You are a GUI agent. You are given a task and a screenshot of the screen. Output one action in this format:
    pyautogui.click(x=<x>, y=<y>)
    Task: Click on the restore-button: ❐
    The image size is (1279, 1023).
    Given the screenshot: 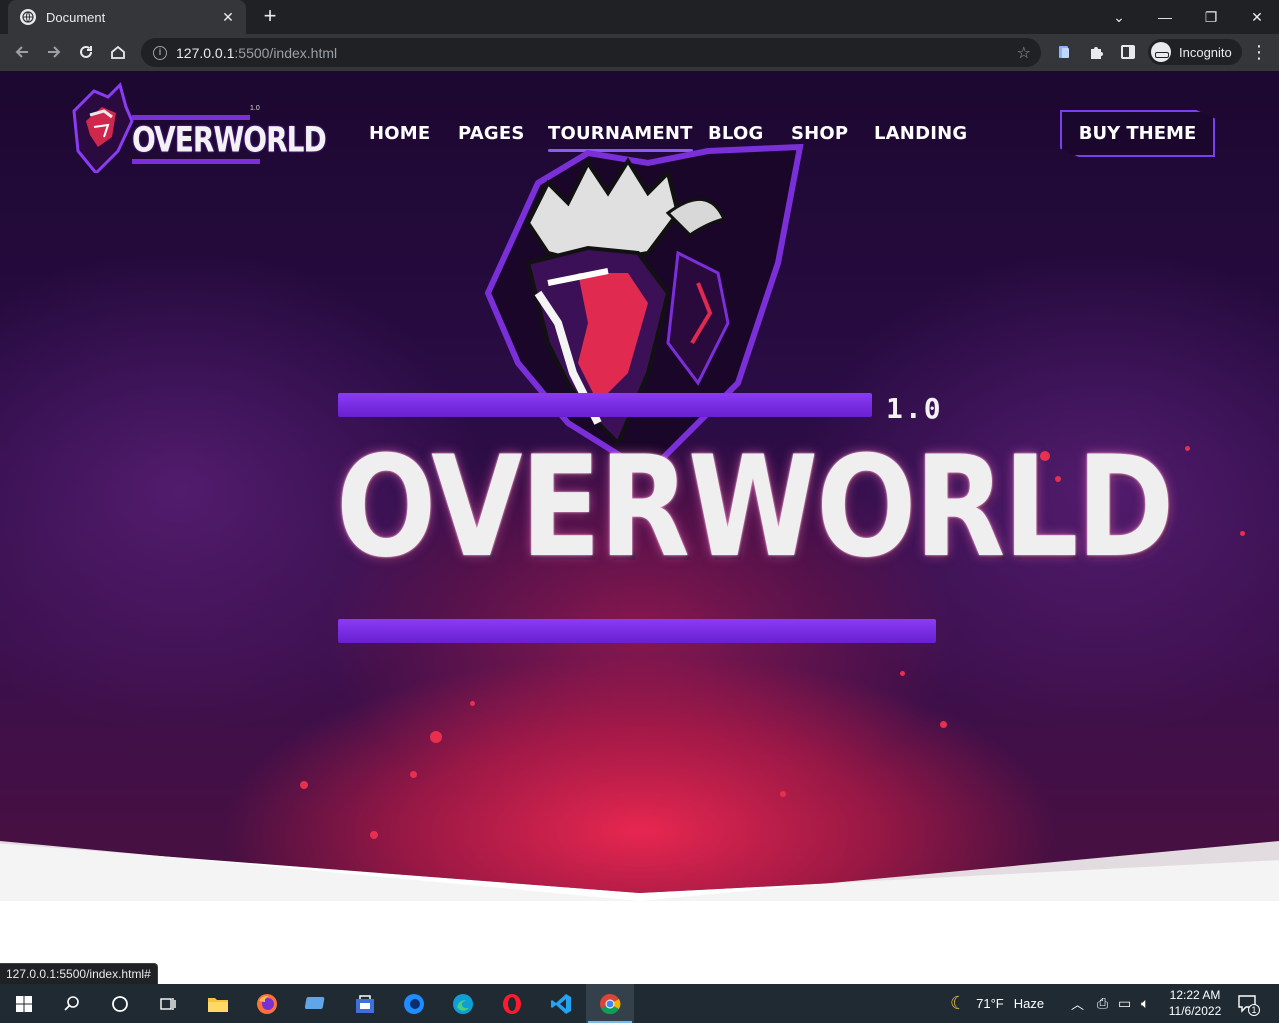 What is the action you would take?
    pyautogui.click(x=1211, y=17)
    